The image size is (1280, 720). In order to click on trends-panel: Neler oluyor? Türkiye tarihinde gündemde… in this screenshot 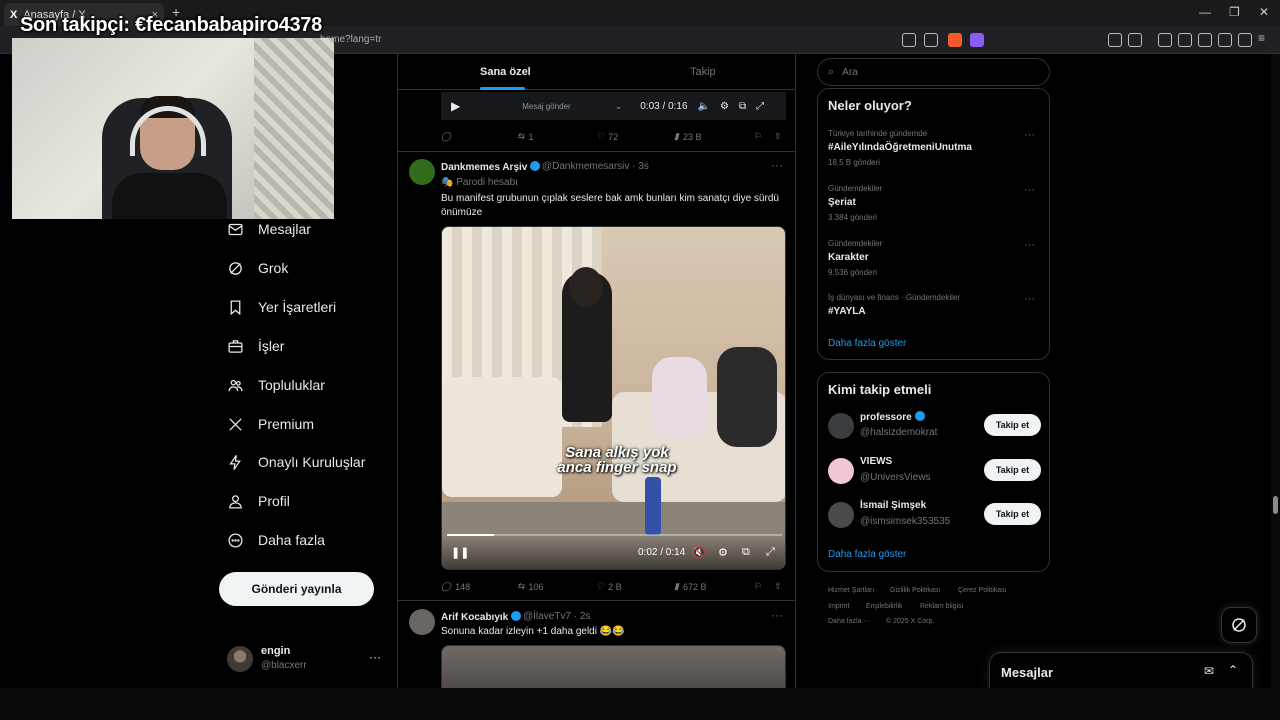, I will do `click(933, 224)`.